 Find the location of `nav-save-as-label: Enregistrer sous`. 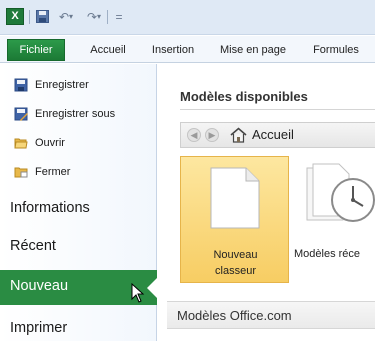

nav-save-as-label: Enregistrer sous is located at coordinates (75, 114).